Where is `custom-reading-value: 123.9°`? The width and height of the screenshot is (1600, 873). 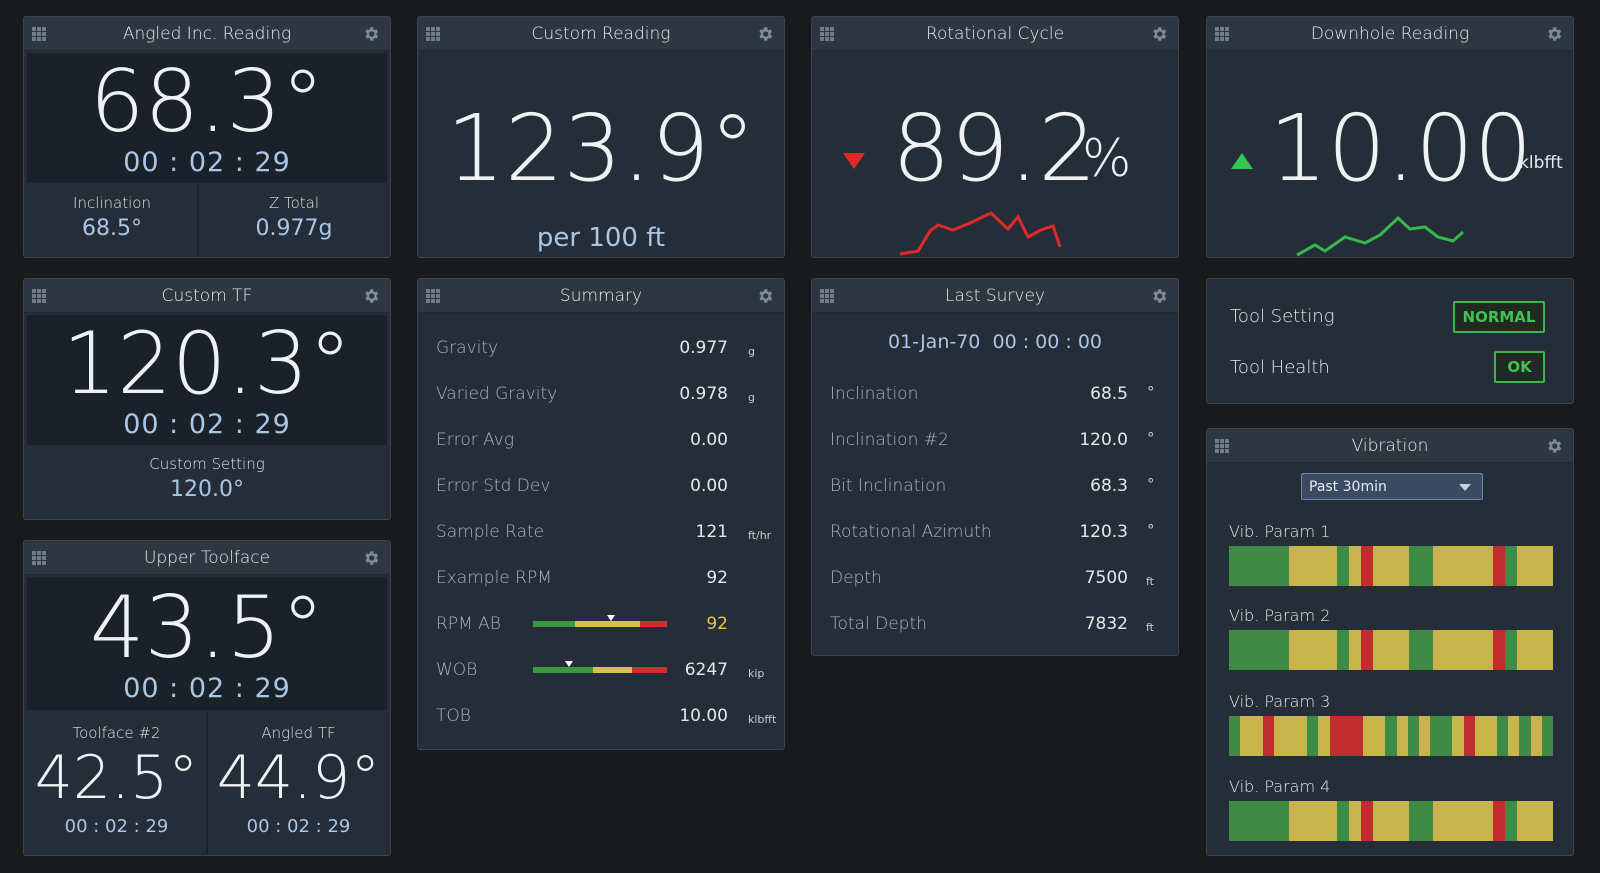
custom-reading-value: 123.9° is located at coordinates (601, 148).